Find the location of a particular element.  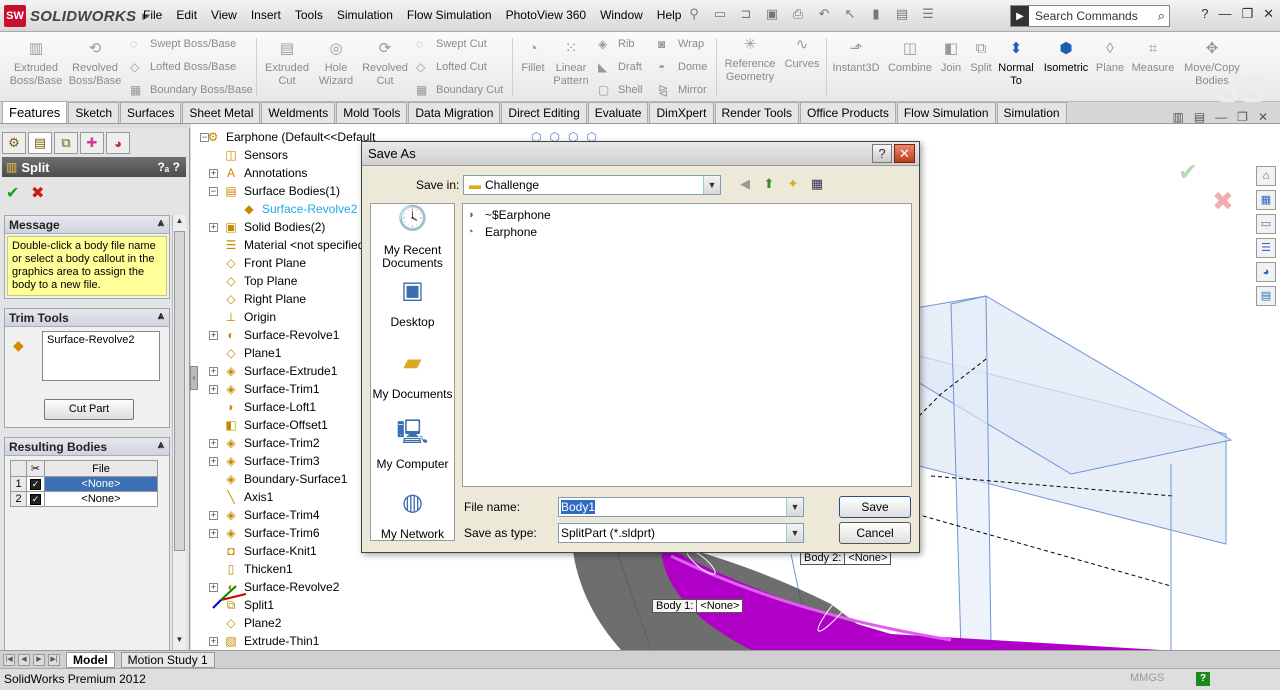

configuration-manager-tab-icon: ⧉ is located at coordinates (66, 143).